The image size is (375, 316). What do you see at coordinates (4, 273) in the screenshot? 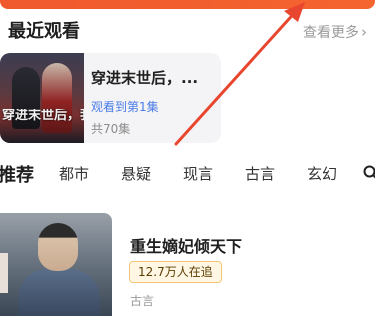
I see `poster-side-strip` at bounding box center [4, 273].